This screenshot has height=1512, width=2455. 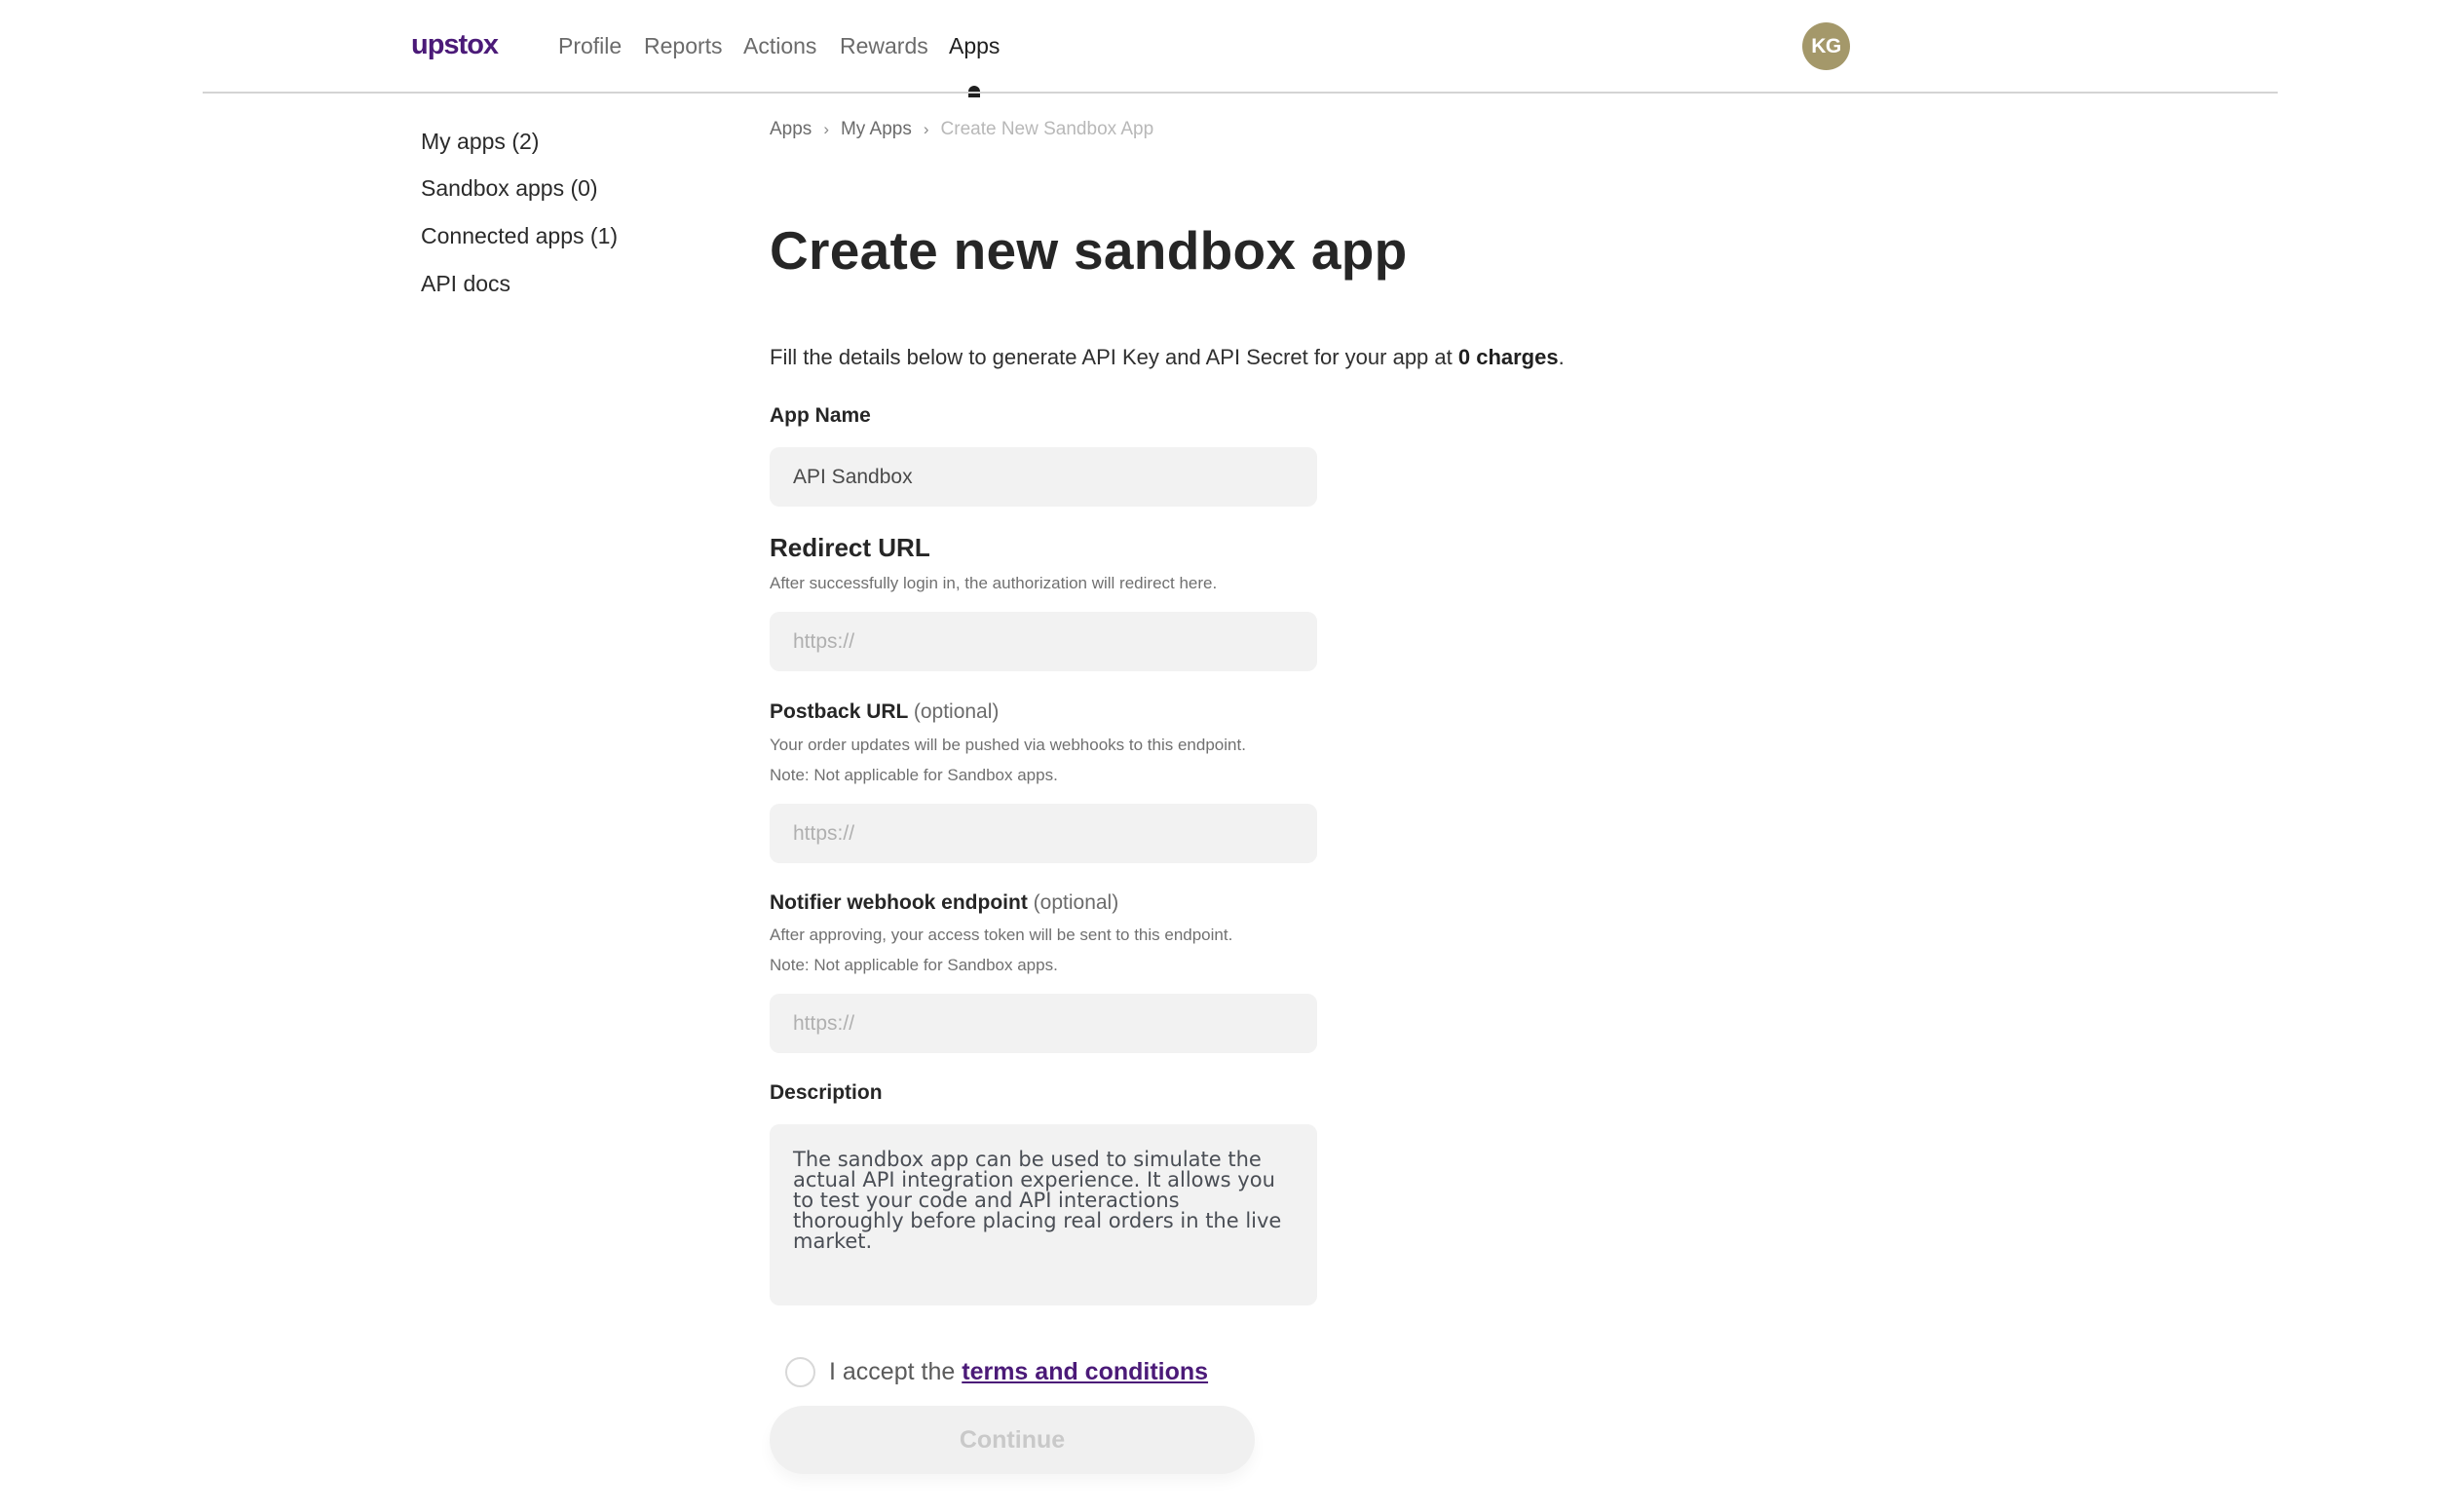 I want to click on breadcrumb-current: Create New Sandbox App, so click(x=1047, y=129).